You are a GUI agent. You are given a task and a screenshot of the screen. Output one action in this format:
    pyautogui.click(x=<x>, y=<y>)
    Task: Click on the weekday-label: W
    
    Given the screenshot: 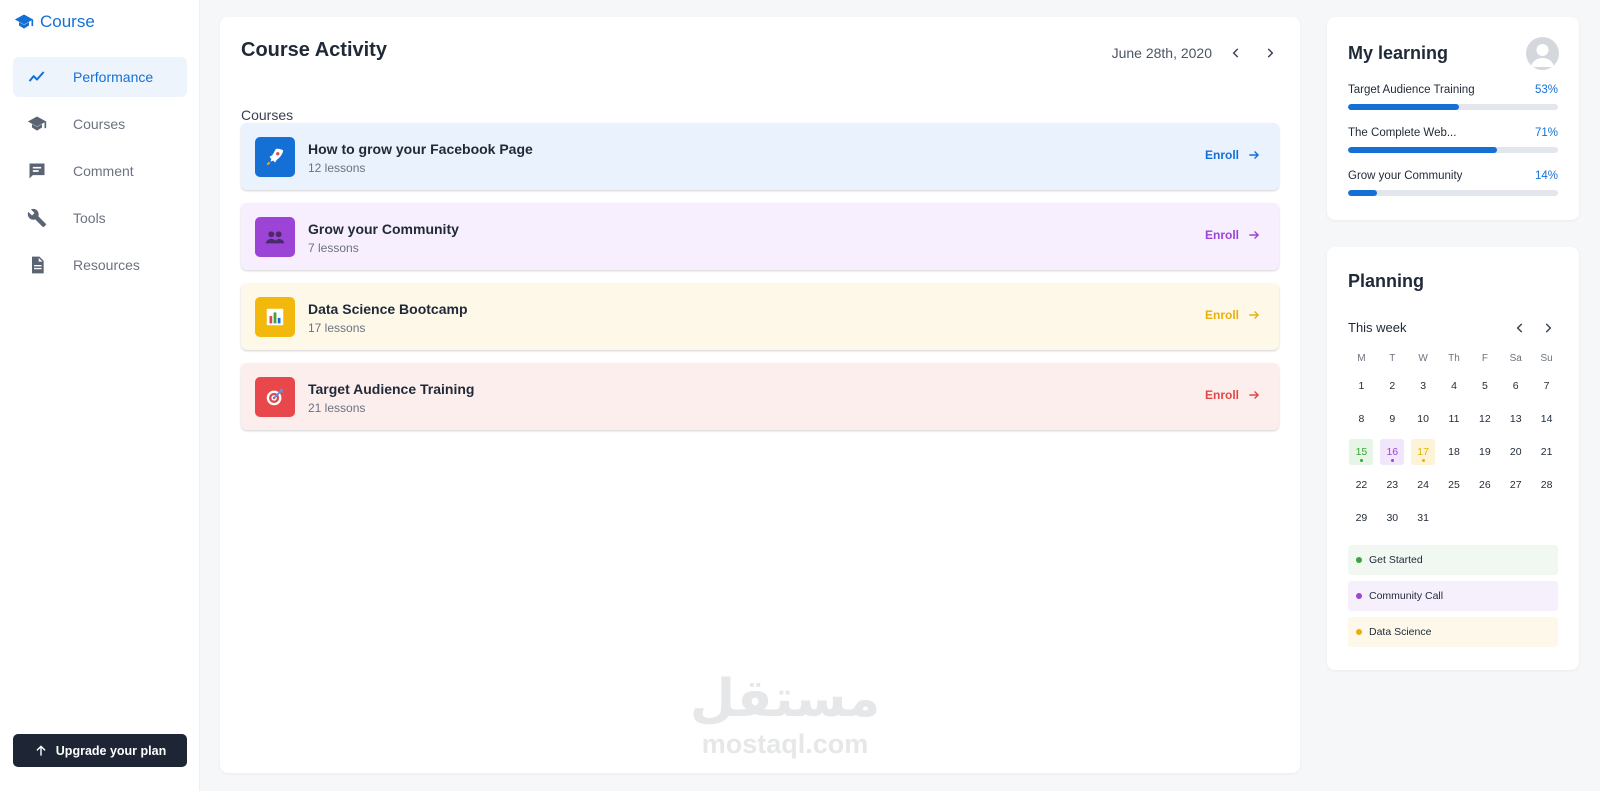 What is the action you would take?
    pyautogui.click(x=1423, y=358)
    